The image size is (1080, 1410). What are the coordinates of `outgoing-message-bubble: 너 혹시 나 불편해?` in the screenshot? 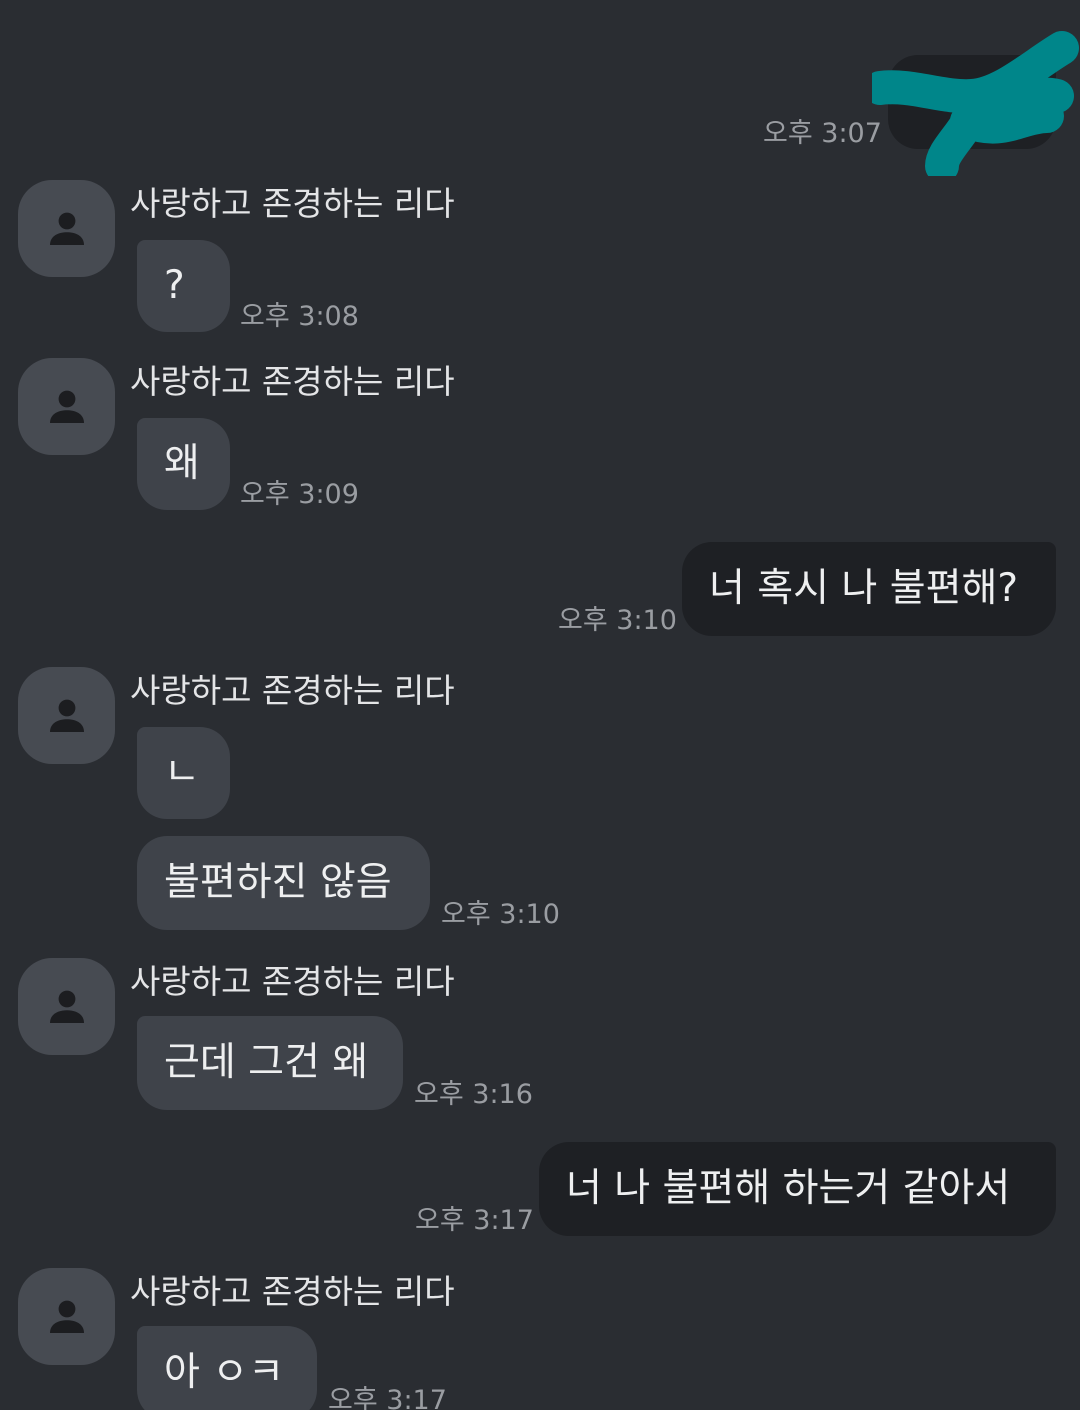 It's located at (869, 589).